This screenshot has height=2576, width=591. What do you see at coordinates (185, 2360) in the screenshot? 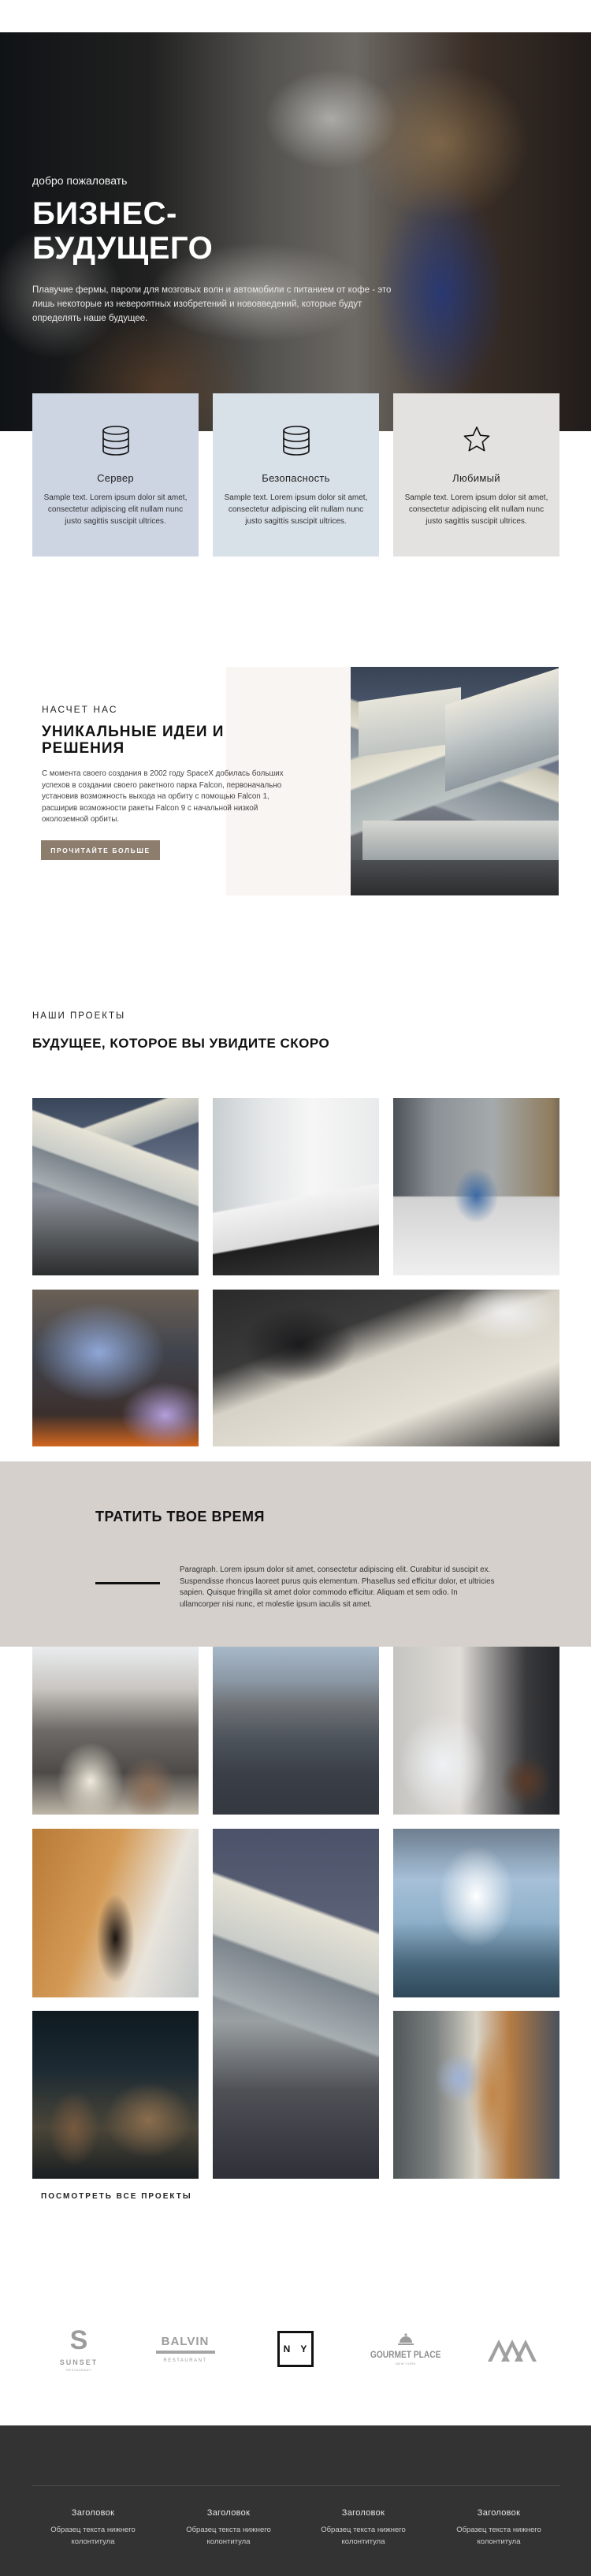
I see `balvin-sub: RESTAURANT` at bounding box center [185, 2360].